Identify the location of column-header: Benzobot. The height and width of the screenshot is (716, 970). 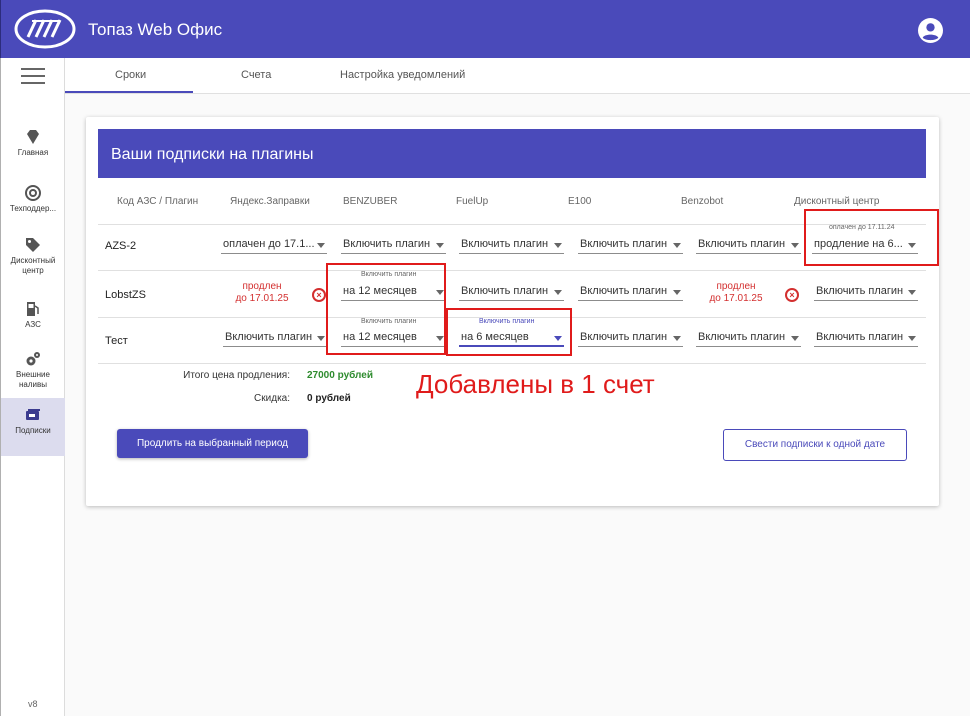
(702, 201).